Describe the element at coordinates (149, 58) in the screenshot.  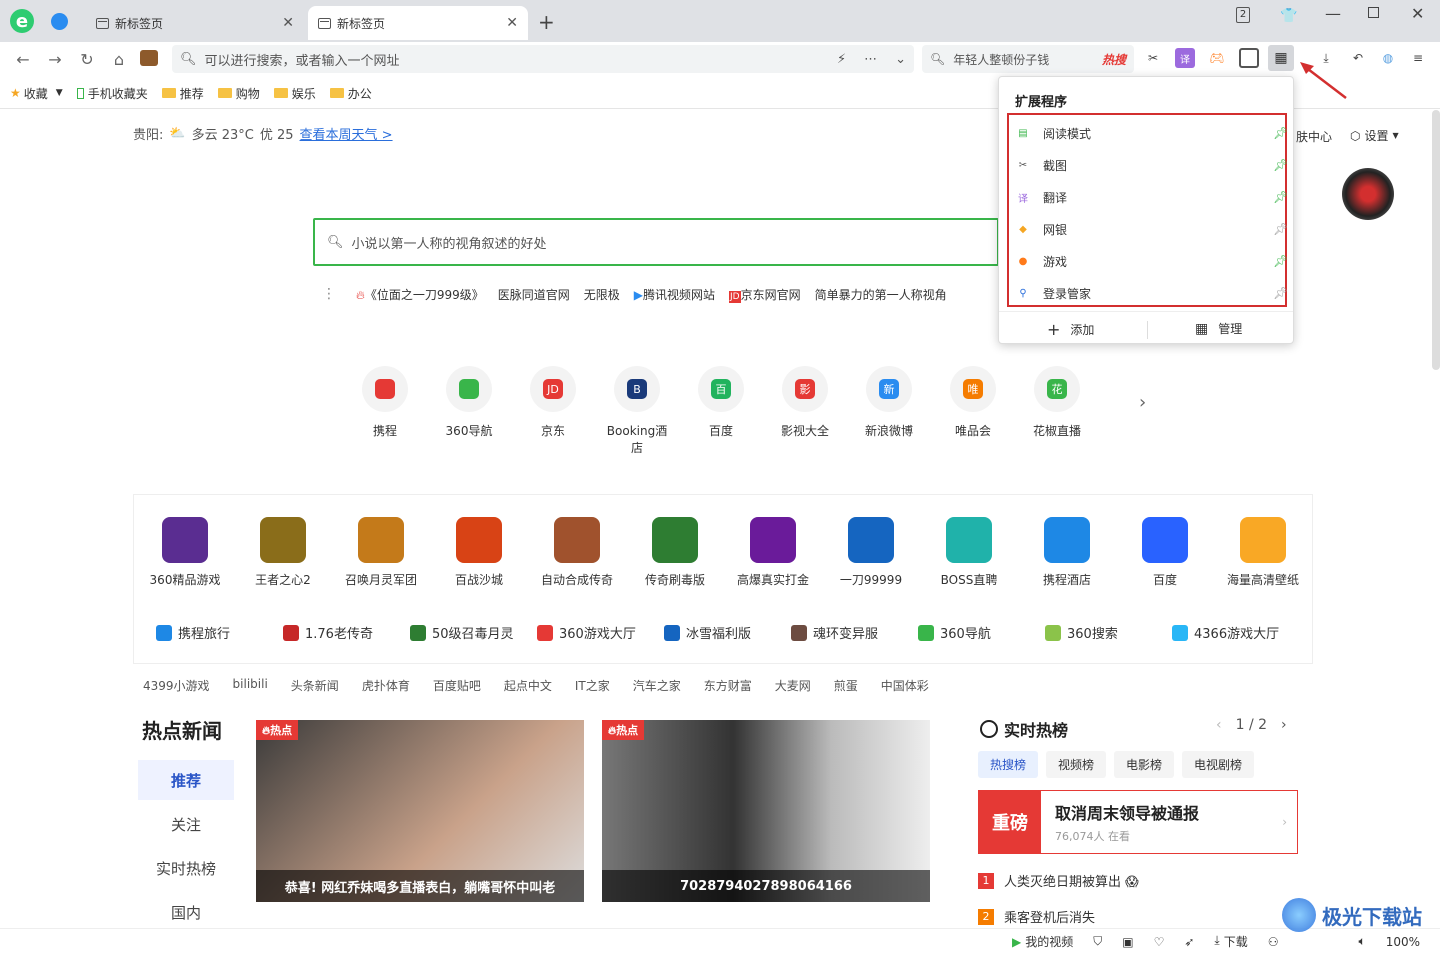
I see `briefcase-icon` at that location.